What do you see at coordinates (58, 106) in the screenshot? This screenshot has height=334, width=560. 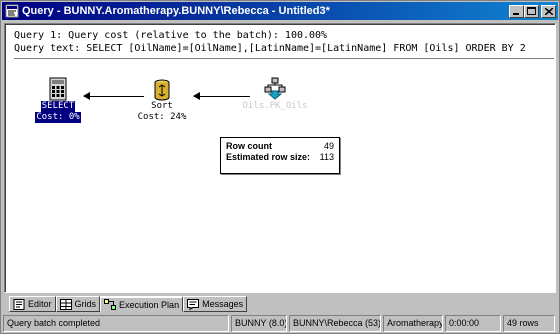 I see `plan-node-title: SELECT` at bounding box center [58, 106].